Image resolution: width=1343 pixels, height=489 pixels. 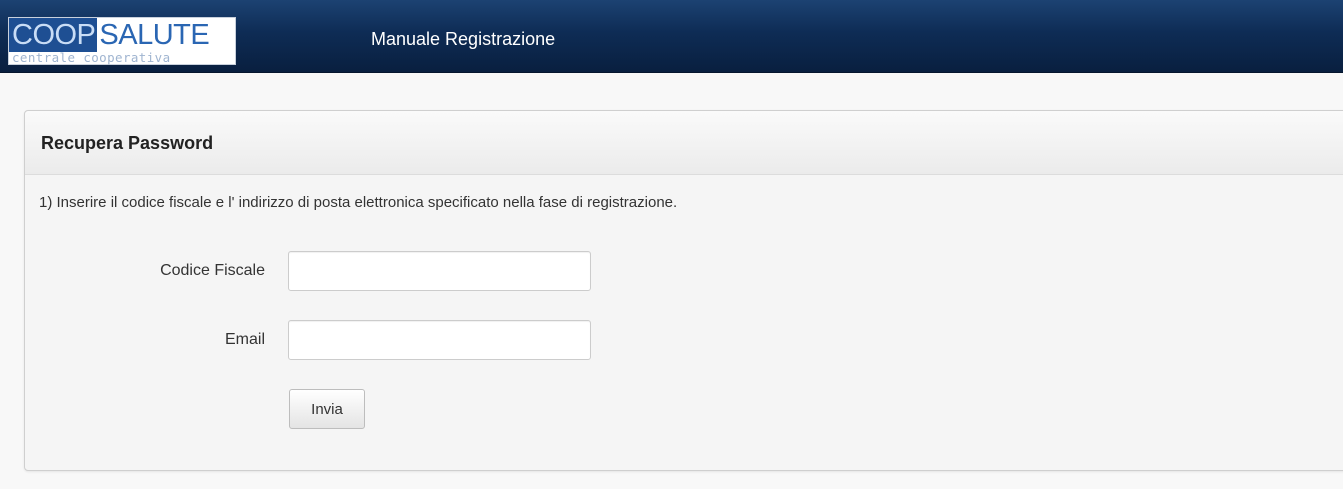 I want to click on email-label: Email, so click(x=244, y=339).